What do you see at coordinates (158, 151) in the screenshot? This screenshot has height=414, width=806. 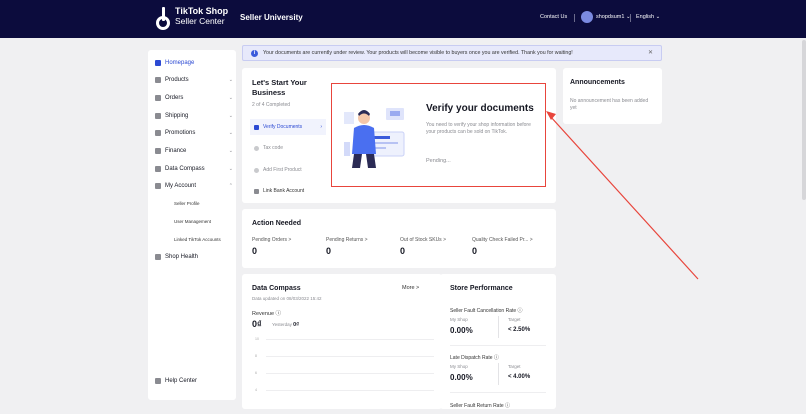 I see `wallet-icon` at bounding box center [158, 151].